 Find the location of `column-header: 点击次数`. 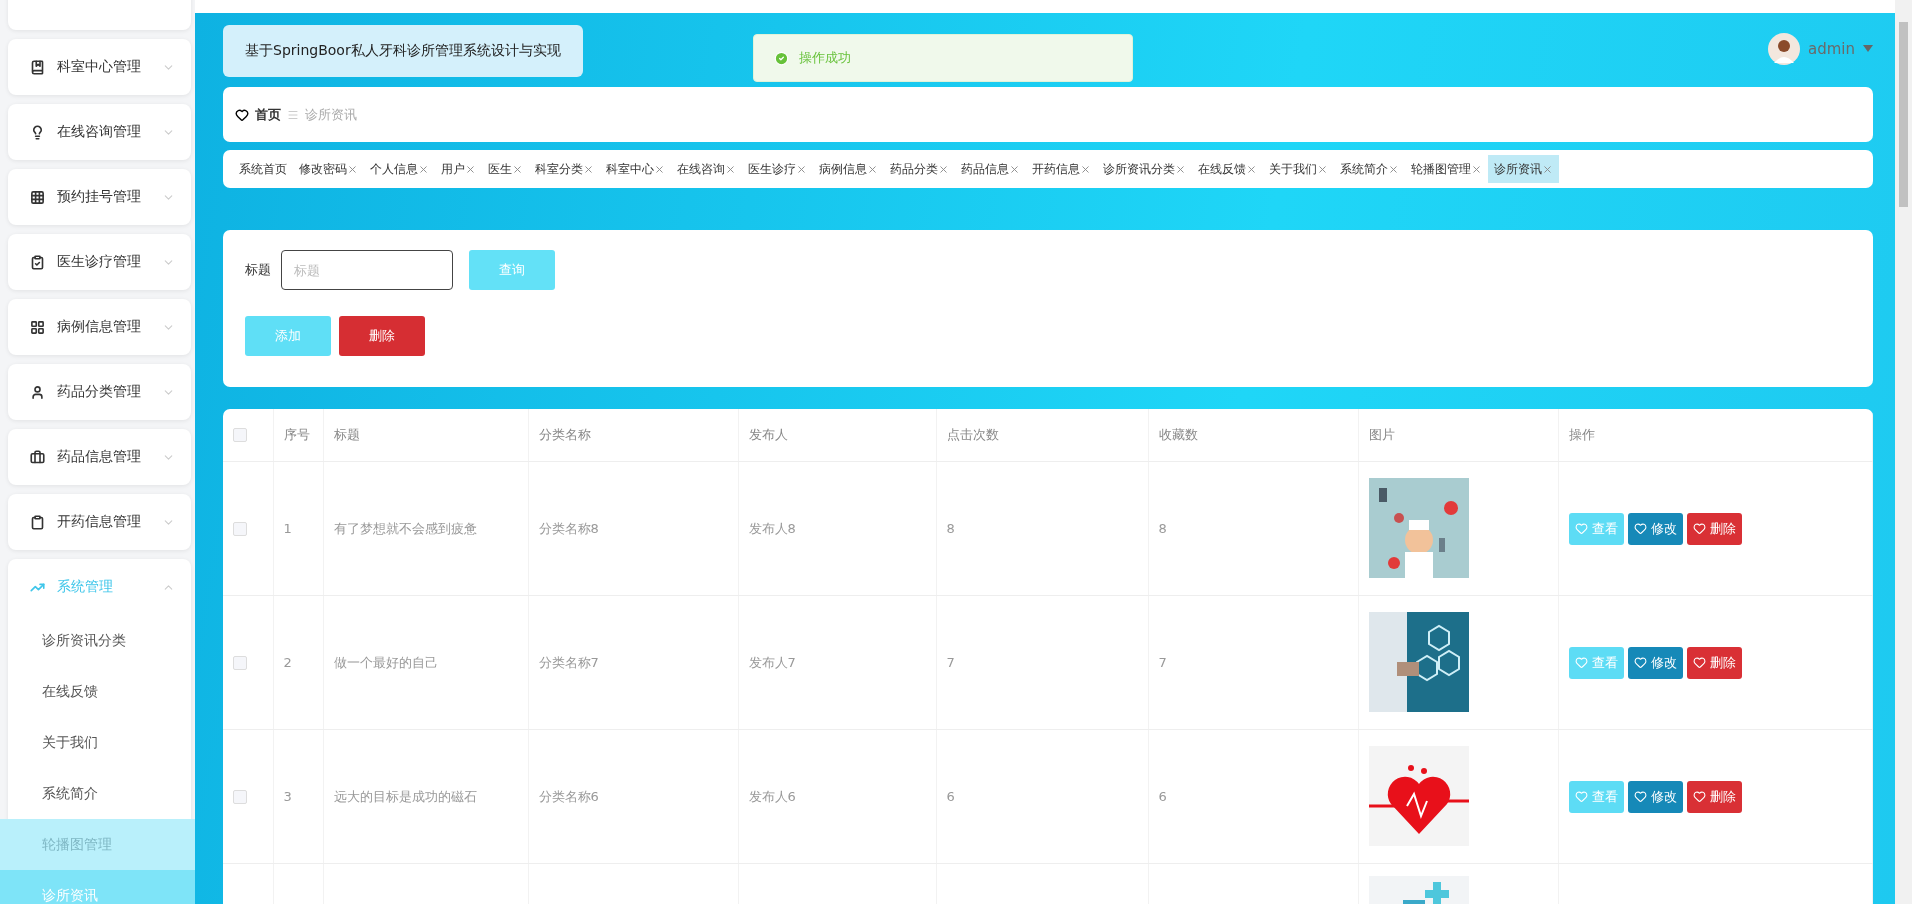

column-header: 点击次数 is located at coordinates (1042, 435).